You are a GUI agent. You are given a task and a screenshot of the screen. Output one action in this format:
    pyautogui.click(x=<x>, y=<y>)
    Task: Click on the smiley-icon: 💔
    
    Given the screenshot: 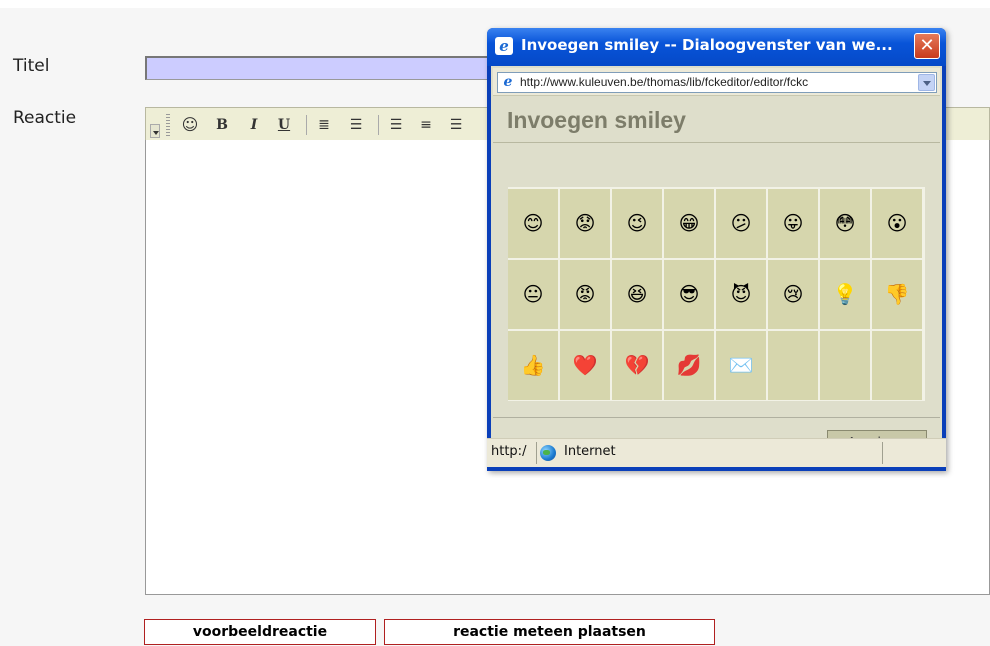 What is the action you would take?
    pyautogui.click(x=637, y=365)
    